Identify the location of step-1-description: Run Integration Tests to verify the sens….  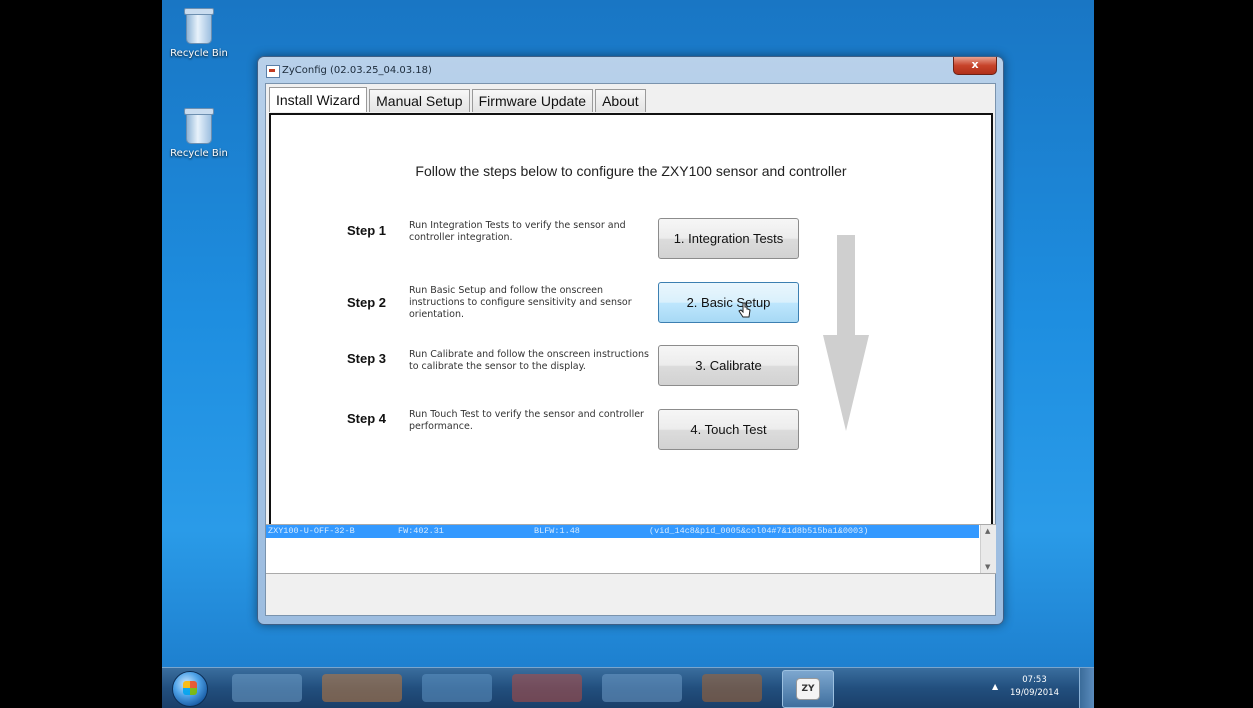
(517, 231).